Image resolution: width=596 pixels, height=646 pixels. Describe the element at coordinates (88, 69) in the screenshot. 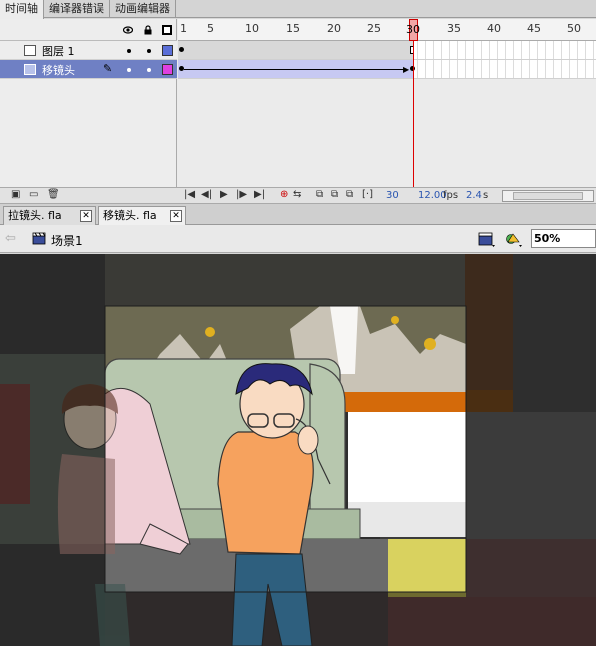

I see `layer-row-selected: 移镜头 ✎` at that location.